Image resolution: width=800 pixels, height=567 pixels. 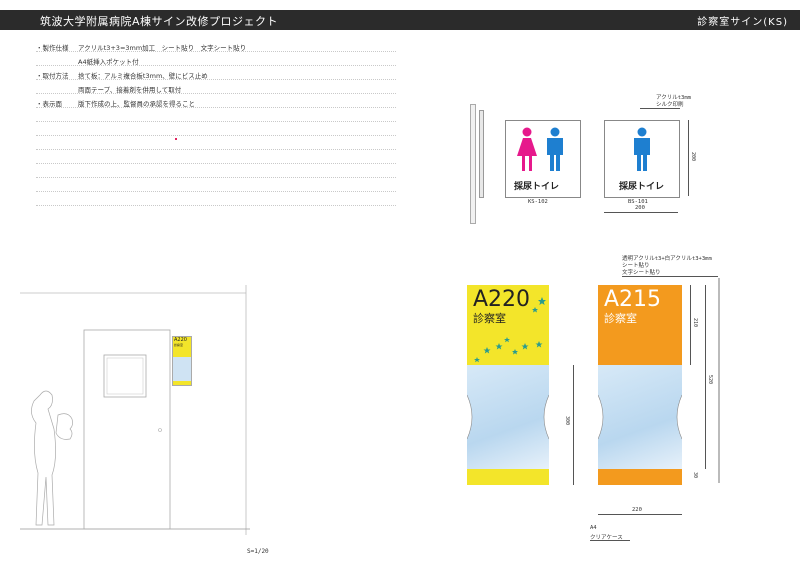 I want to click on dimension-line-window, so click(x=573, y=425).